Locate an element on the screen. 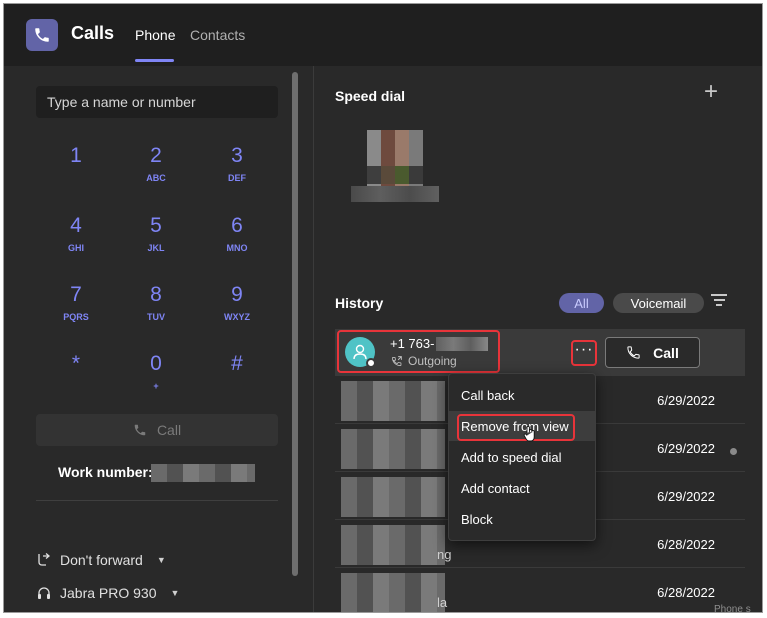 This screenshot has height=618, width=767. history-title: History is located at coordinates (359, 303).